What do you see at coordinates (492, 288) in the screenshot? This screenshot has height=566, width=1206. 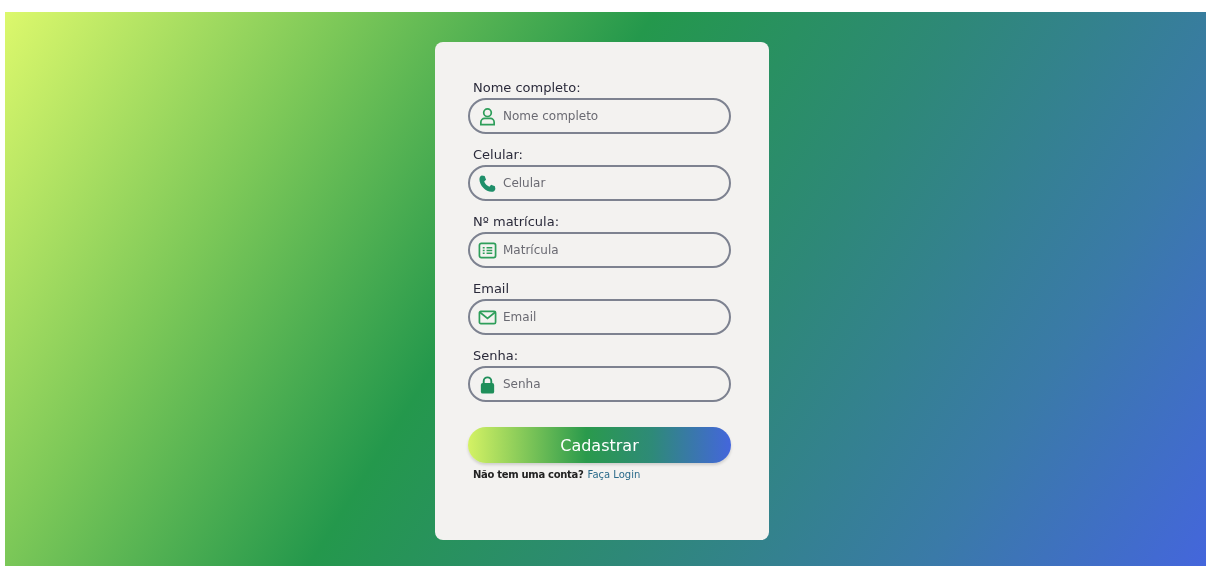 I see `field-label: Email` at bounding box center [492, 288].